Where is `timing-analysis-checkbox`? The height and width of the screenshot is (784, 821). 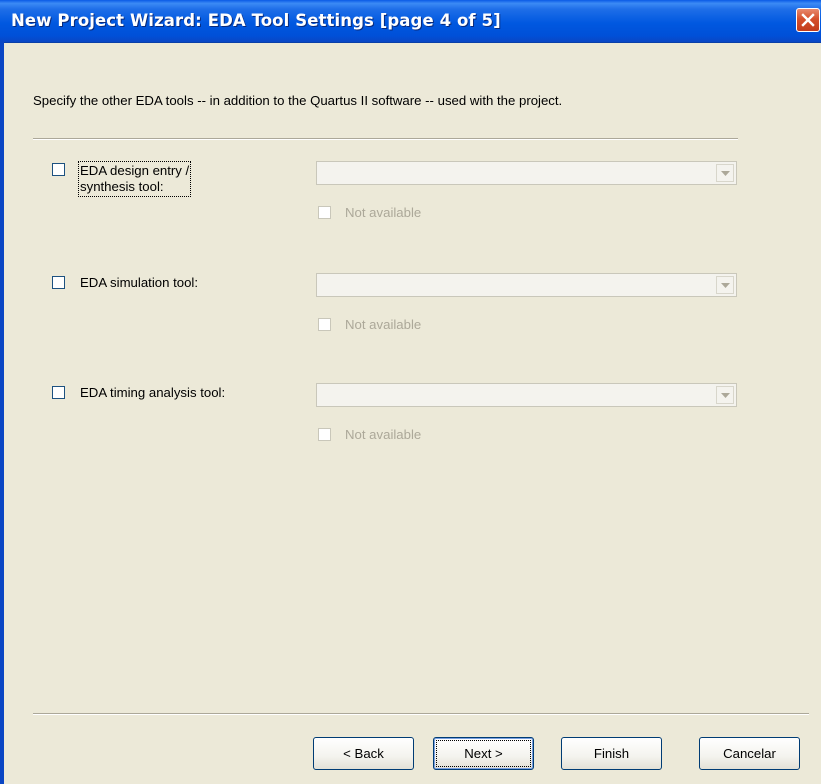 timing-analysis-checkbox is located at coordinates (58, 392).